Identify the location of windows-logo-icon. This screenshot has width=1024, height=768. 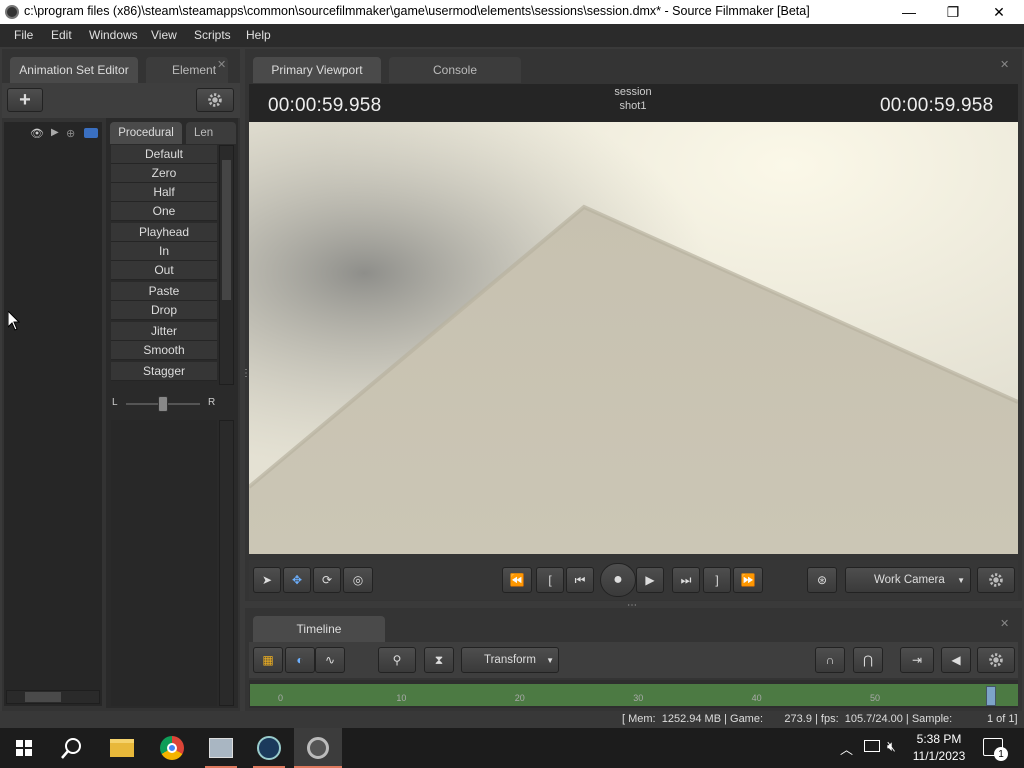
(24, 748).